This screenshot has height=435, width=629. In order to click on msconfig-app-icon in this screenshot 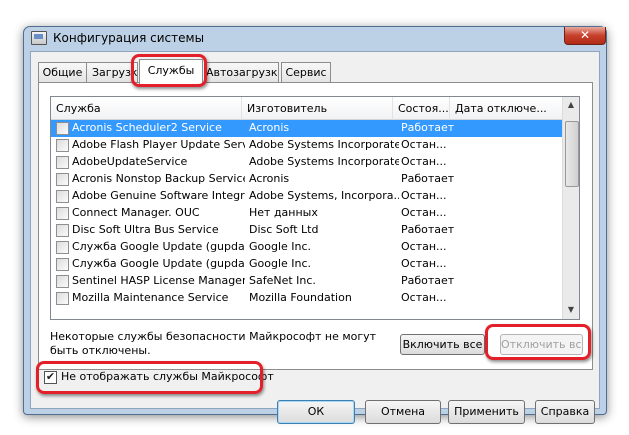, I will do `click(39, 38)`.